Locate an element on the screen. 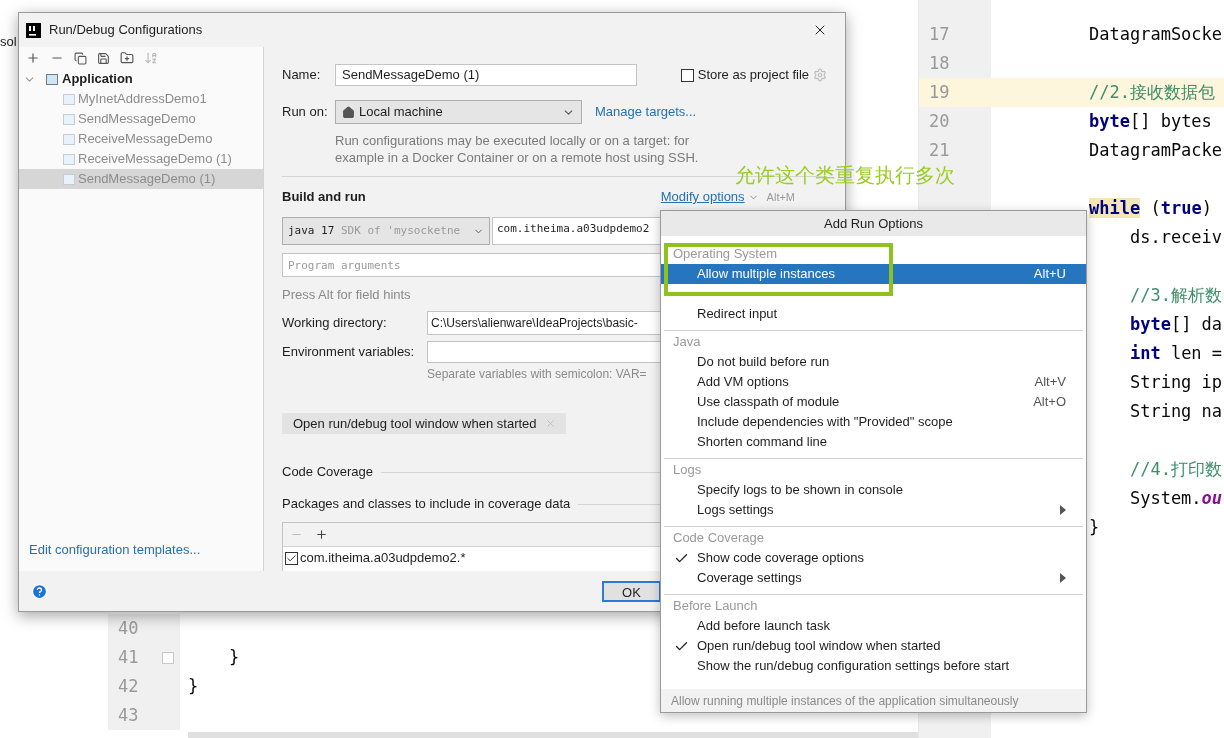 The image size is (1224, 738). tree-label: sol is located at coordinates (8, 41).